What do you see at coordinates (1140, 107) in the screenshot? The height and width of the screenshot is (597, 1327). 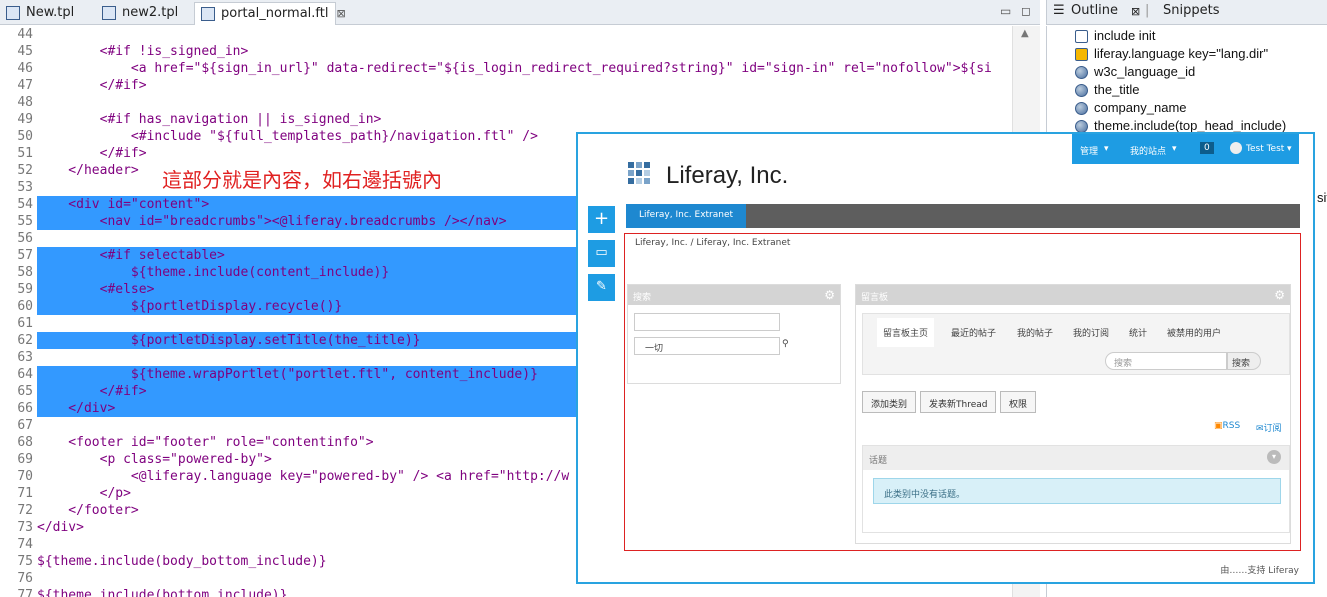 I see `outline-item: company_name` at bounding box center [1140, 107].